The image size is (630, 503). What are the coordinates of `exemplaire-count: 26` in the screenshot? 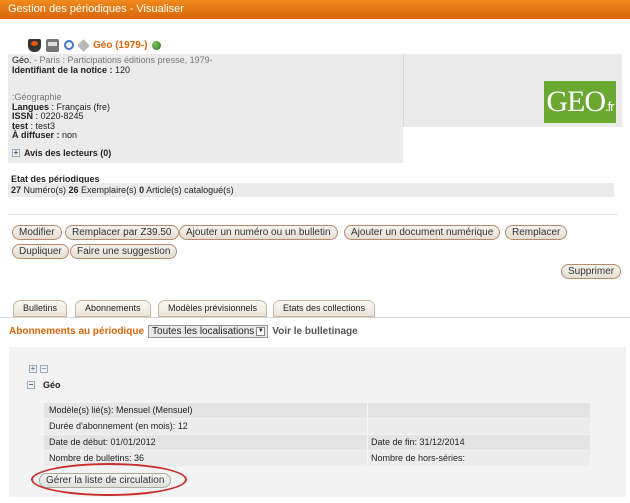 It's located at (73, 190).